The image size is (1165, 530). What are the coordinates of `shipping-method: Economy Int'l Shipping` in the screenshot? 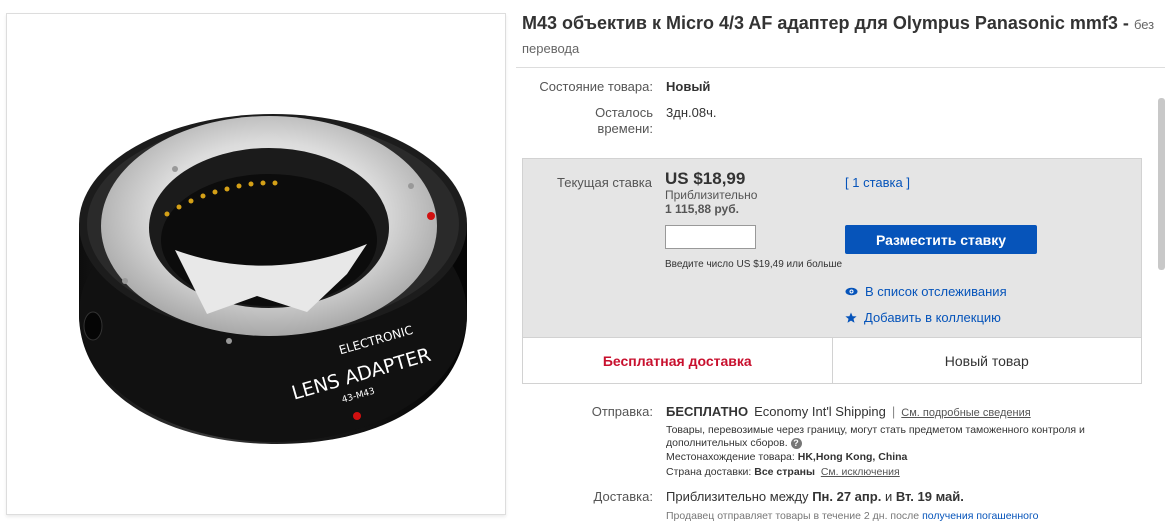 It's located at (820, 411).